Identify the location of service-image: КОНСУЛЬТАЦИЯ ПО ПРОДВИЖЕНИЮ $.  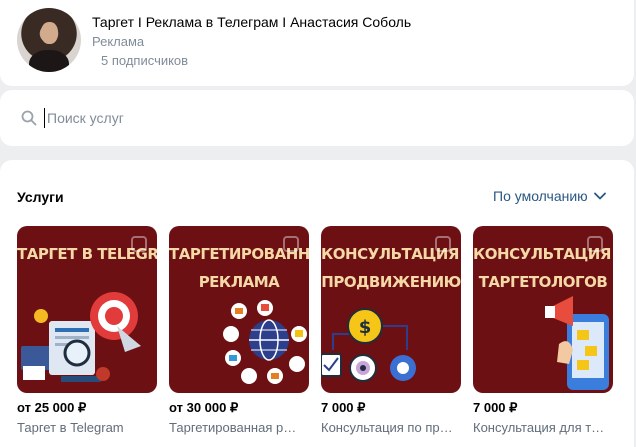
(391, 309).